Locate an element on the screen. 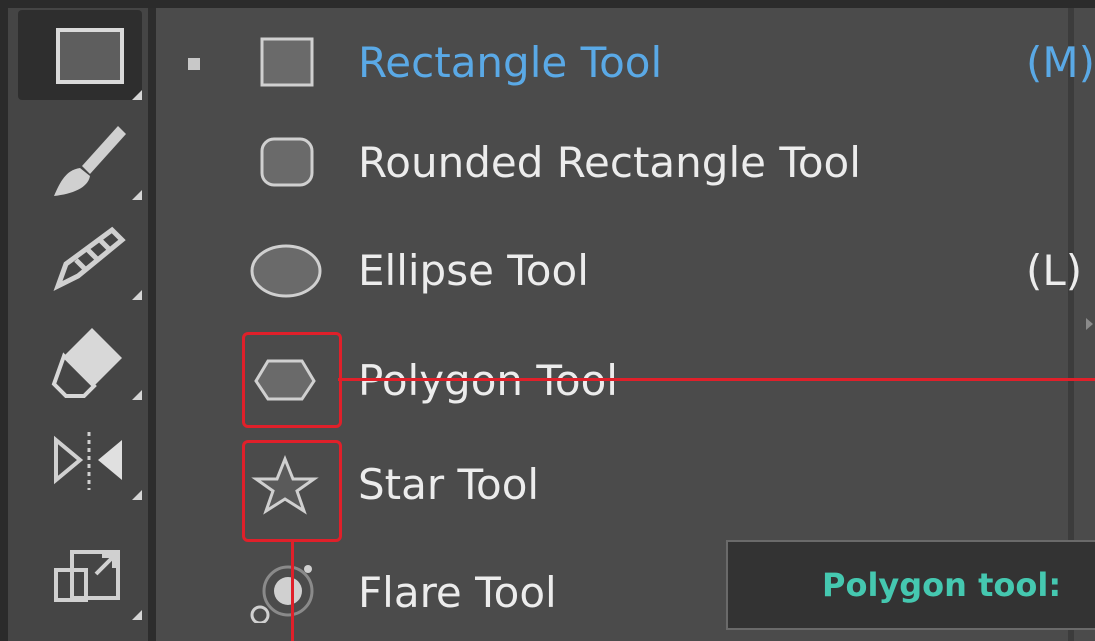 This screenshot has width=1095, height=641. shaper-tool-button is located at coordinates (80, 255).